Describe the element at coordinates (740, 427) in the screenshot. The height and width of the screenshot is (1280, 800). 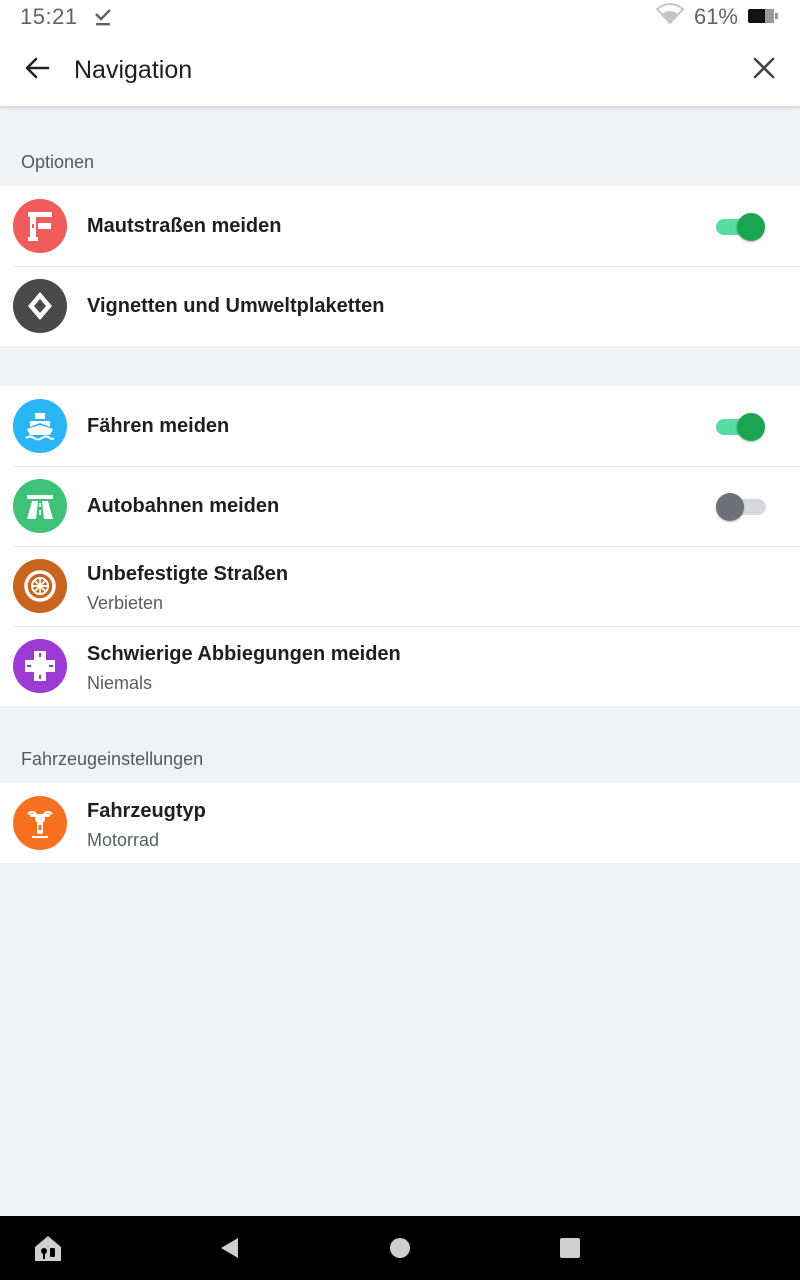
I see `toggle-avoid-ferries` at that location.